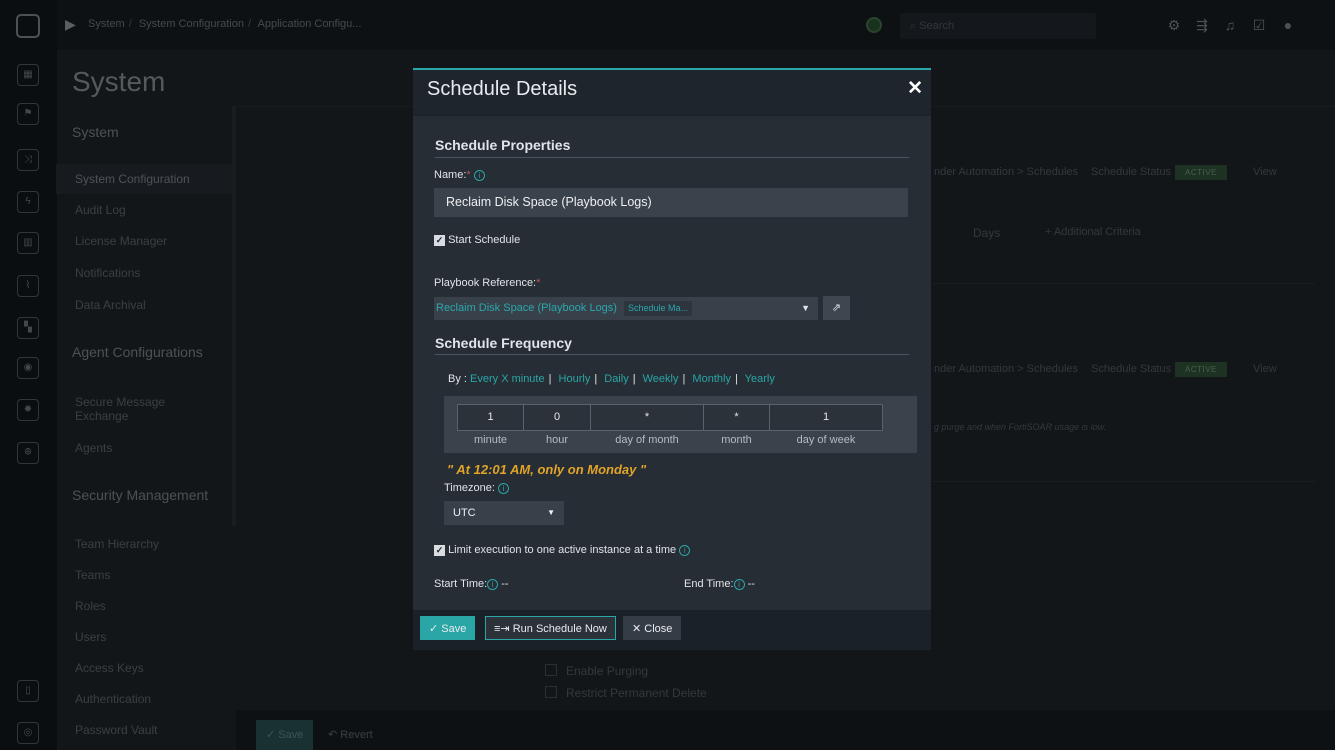 The image size is (1335, 750). What do you see at coordinates (672, 92) in the screenshot?
I see `modal-header: Schedule Details ✕` at bounding box center [672, 92].